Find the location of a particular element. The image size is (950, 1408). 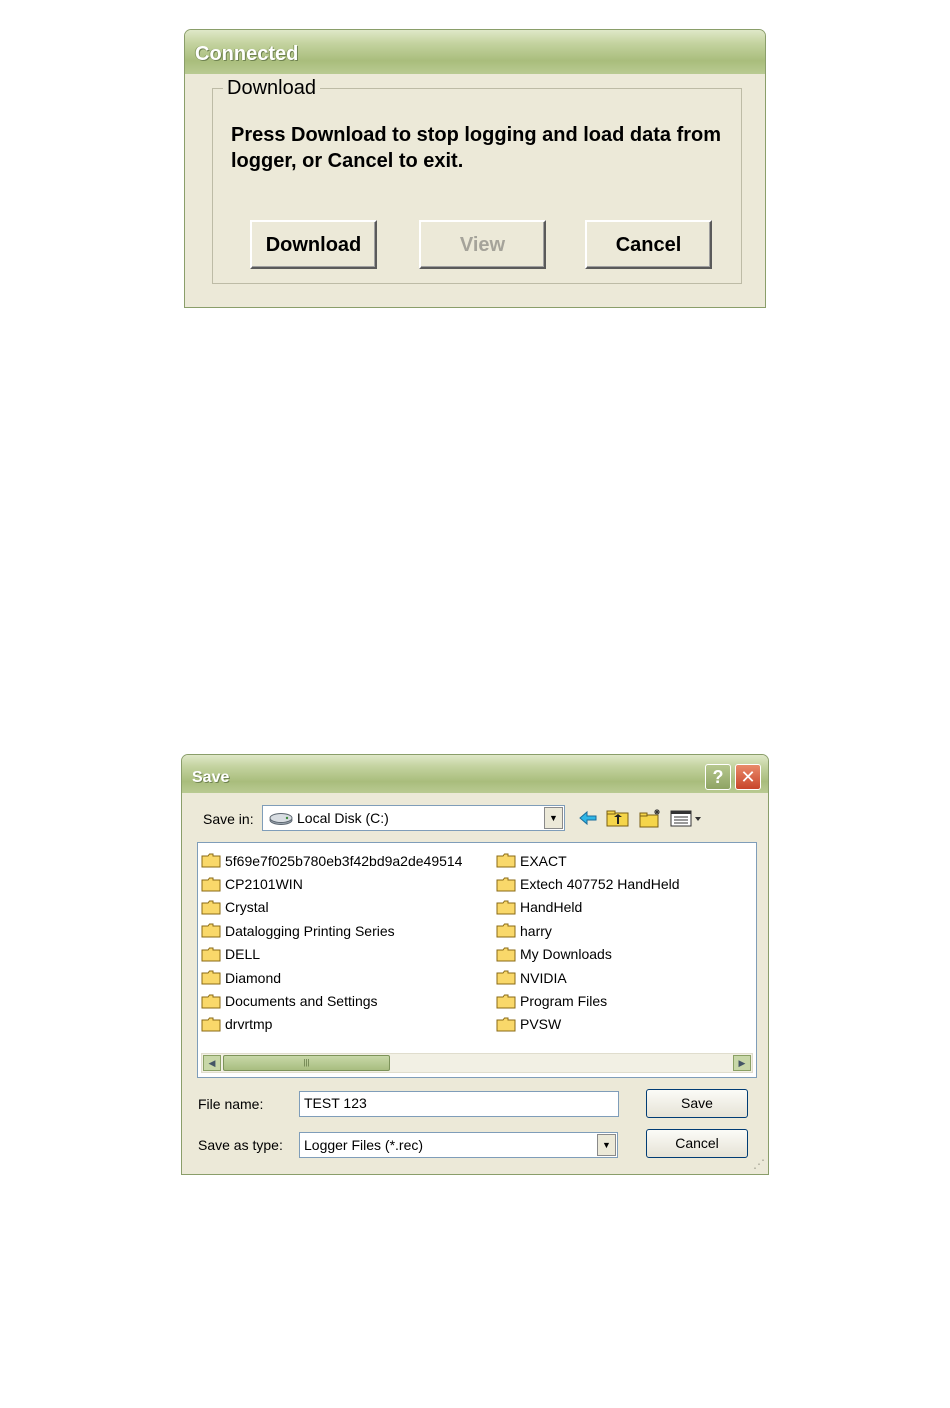

list-item-label: HandHeld is located at coordinates (551, 907).